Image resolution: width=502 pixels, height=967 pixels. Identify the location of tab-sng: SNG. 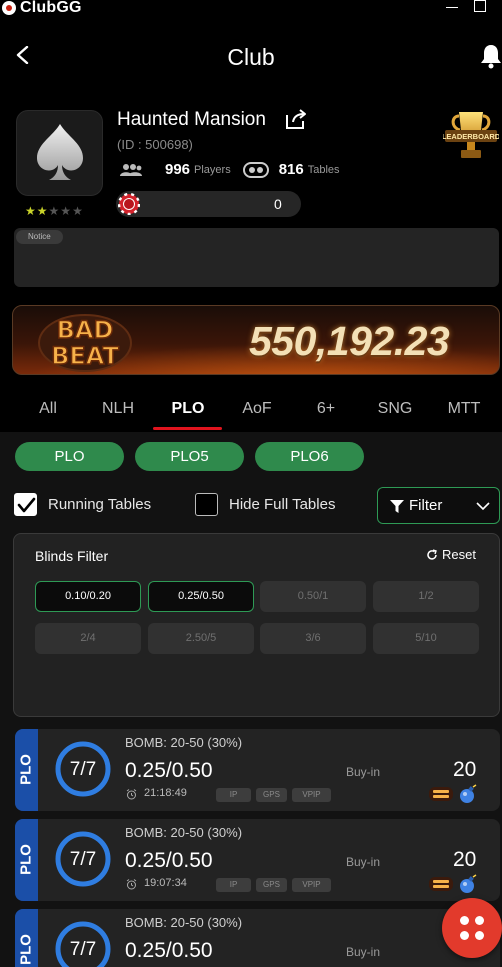
(395, 409).